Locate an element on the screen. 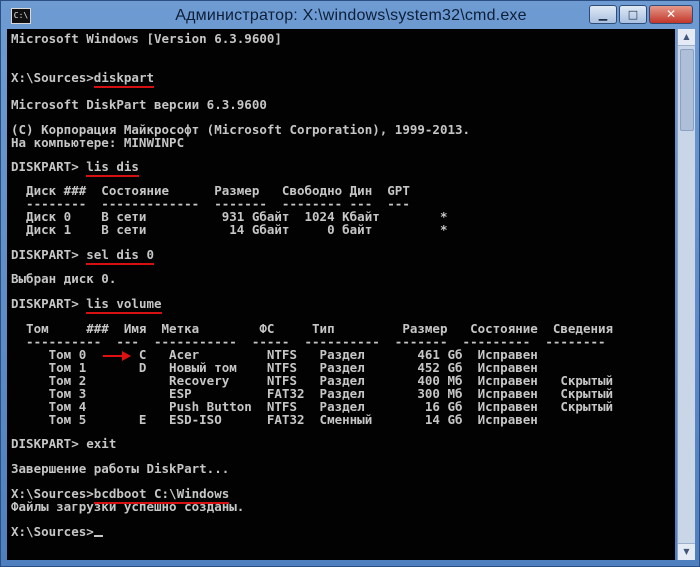 This screenshot has height=567, width=700. minimize-button: ▁ is located at coordinates (603, 14).